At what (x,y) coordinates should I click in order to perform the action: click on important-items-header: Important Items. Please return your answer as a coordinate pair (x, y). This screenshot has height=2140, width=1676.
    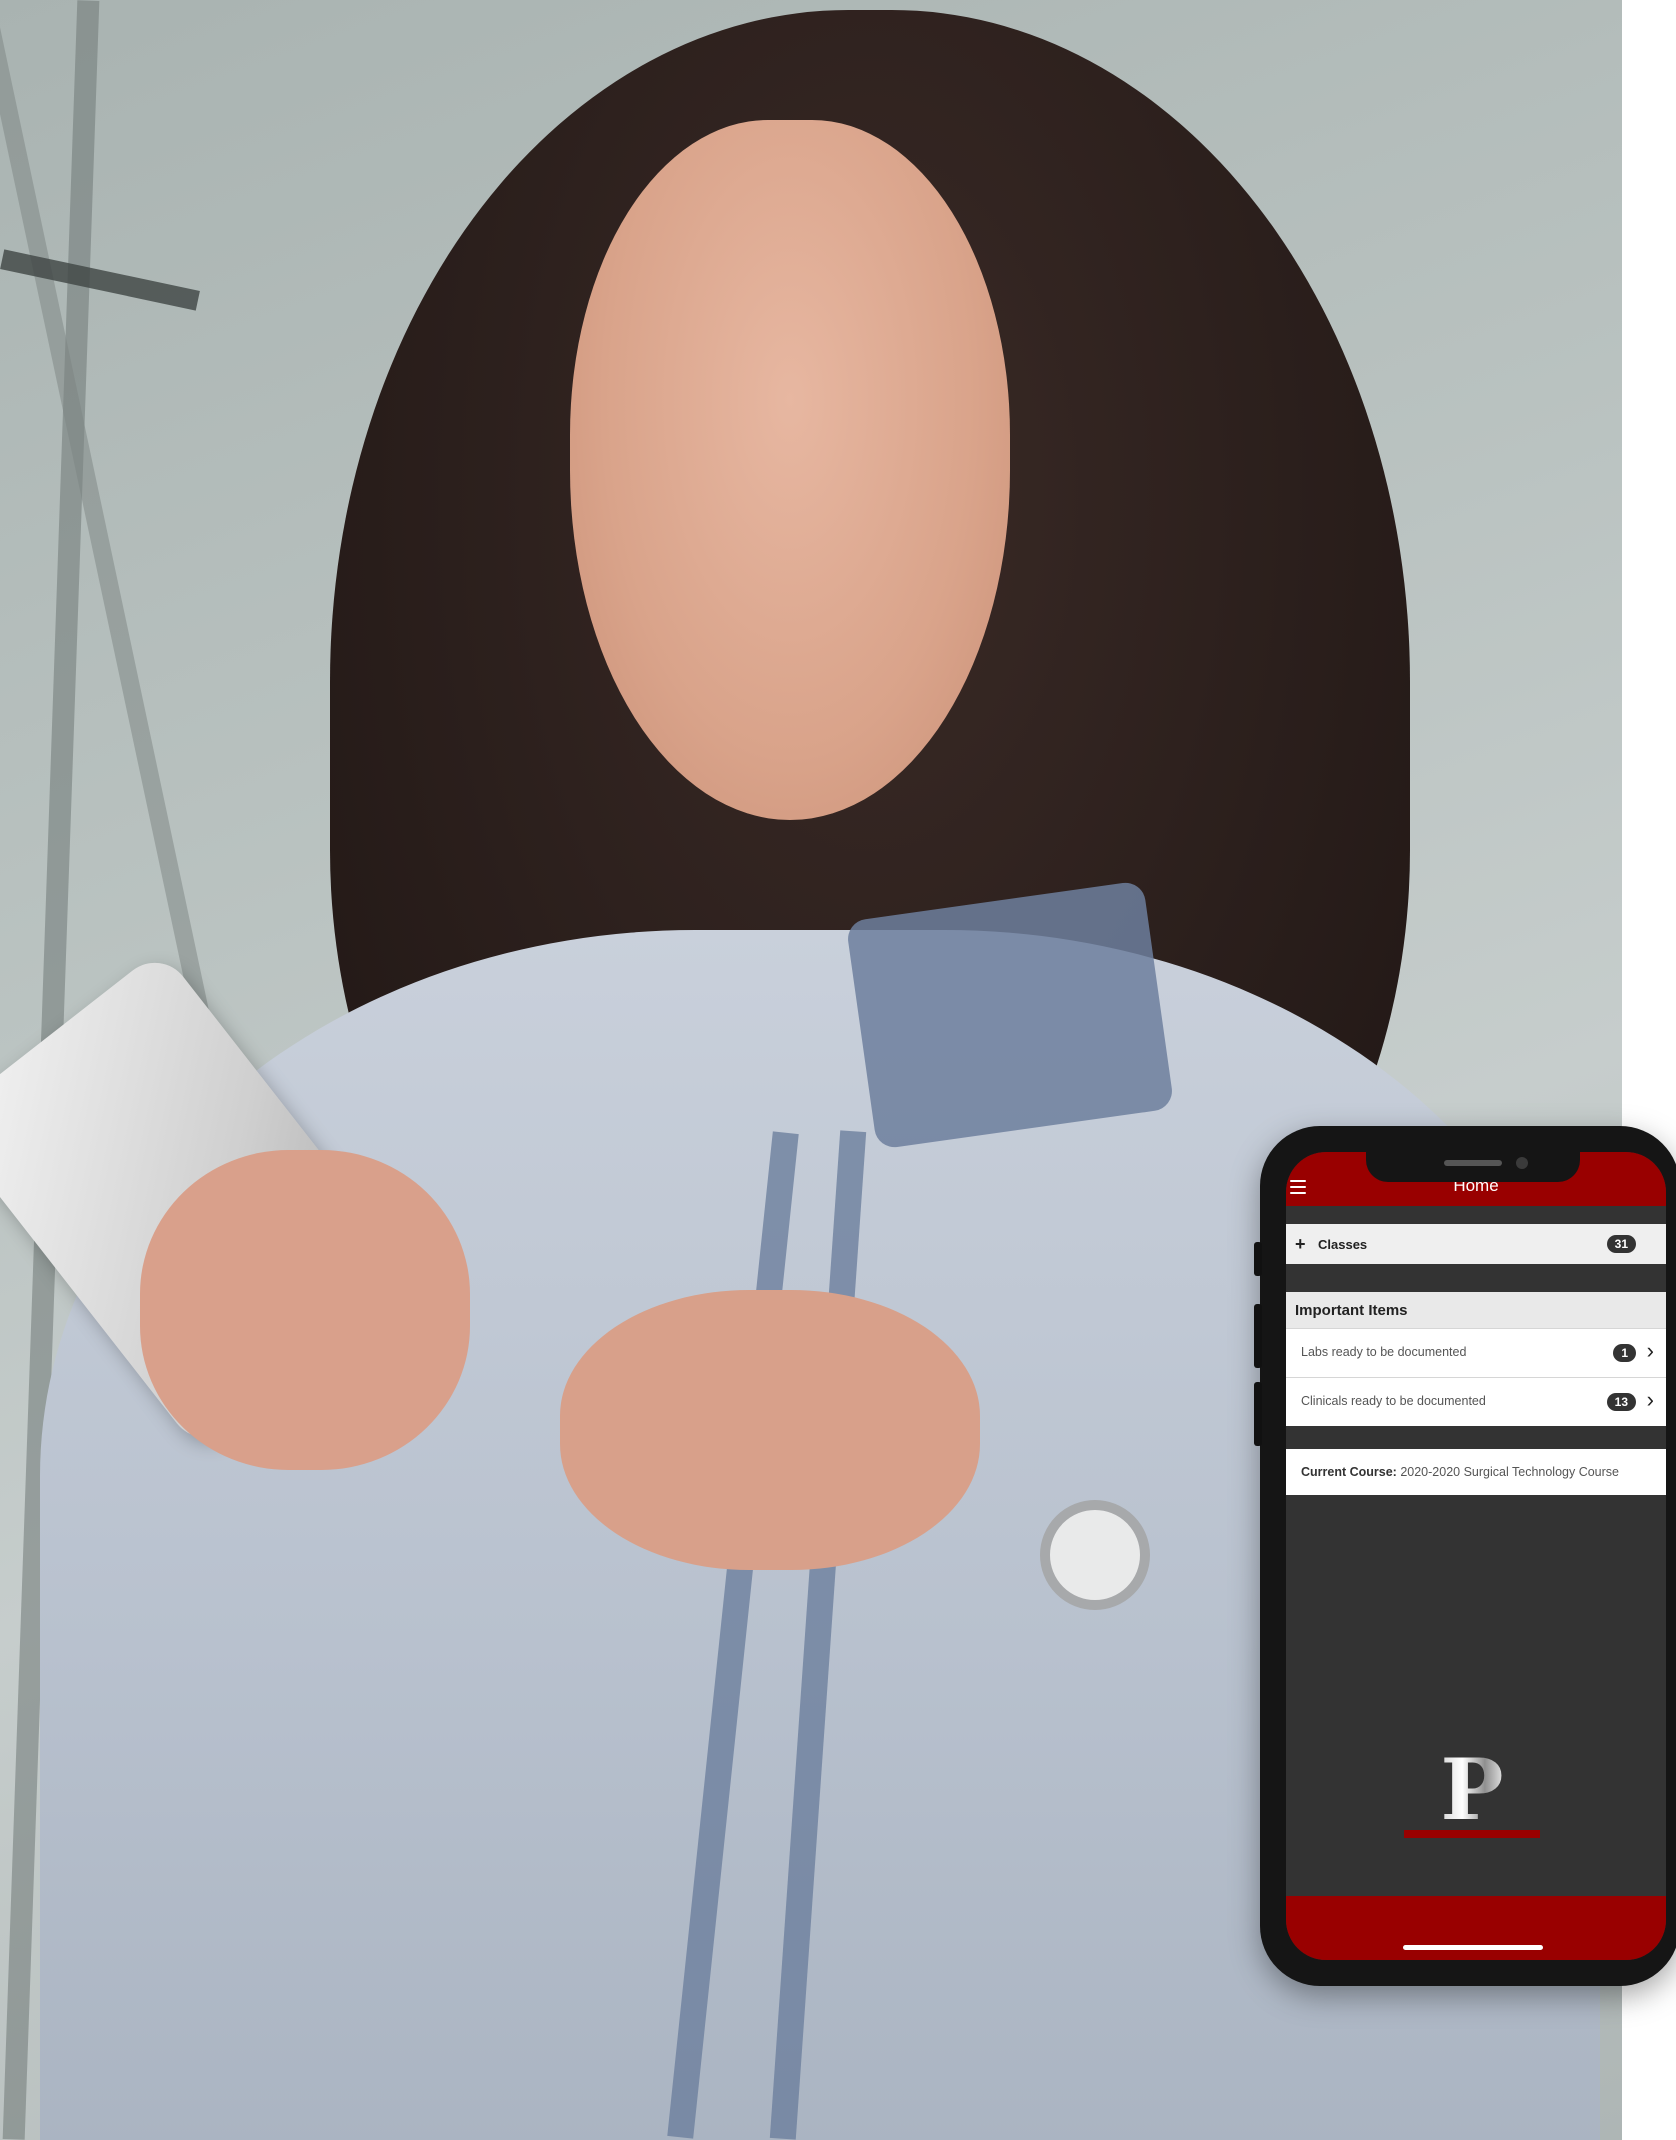
    Looking at the image, I should click on (1476, 1310).